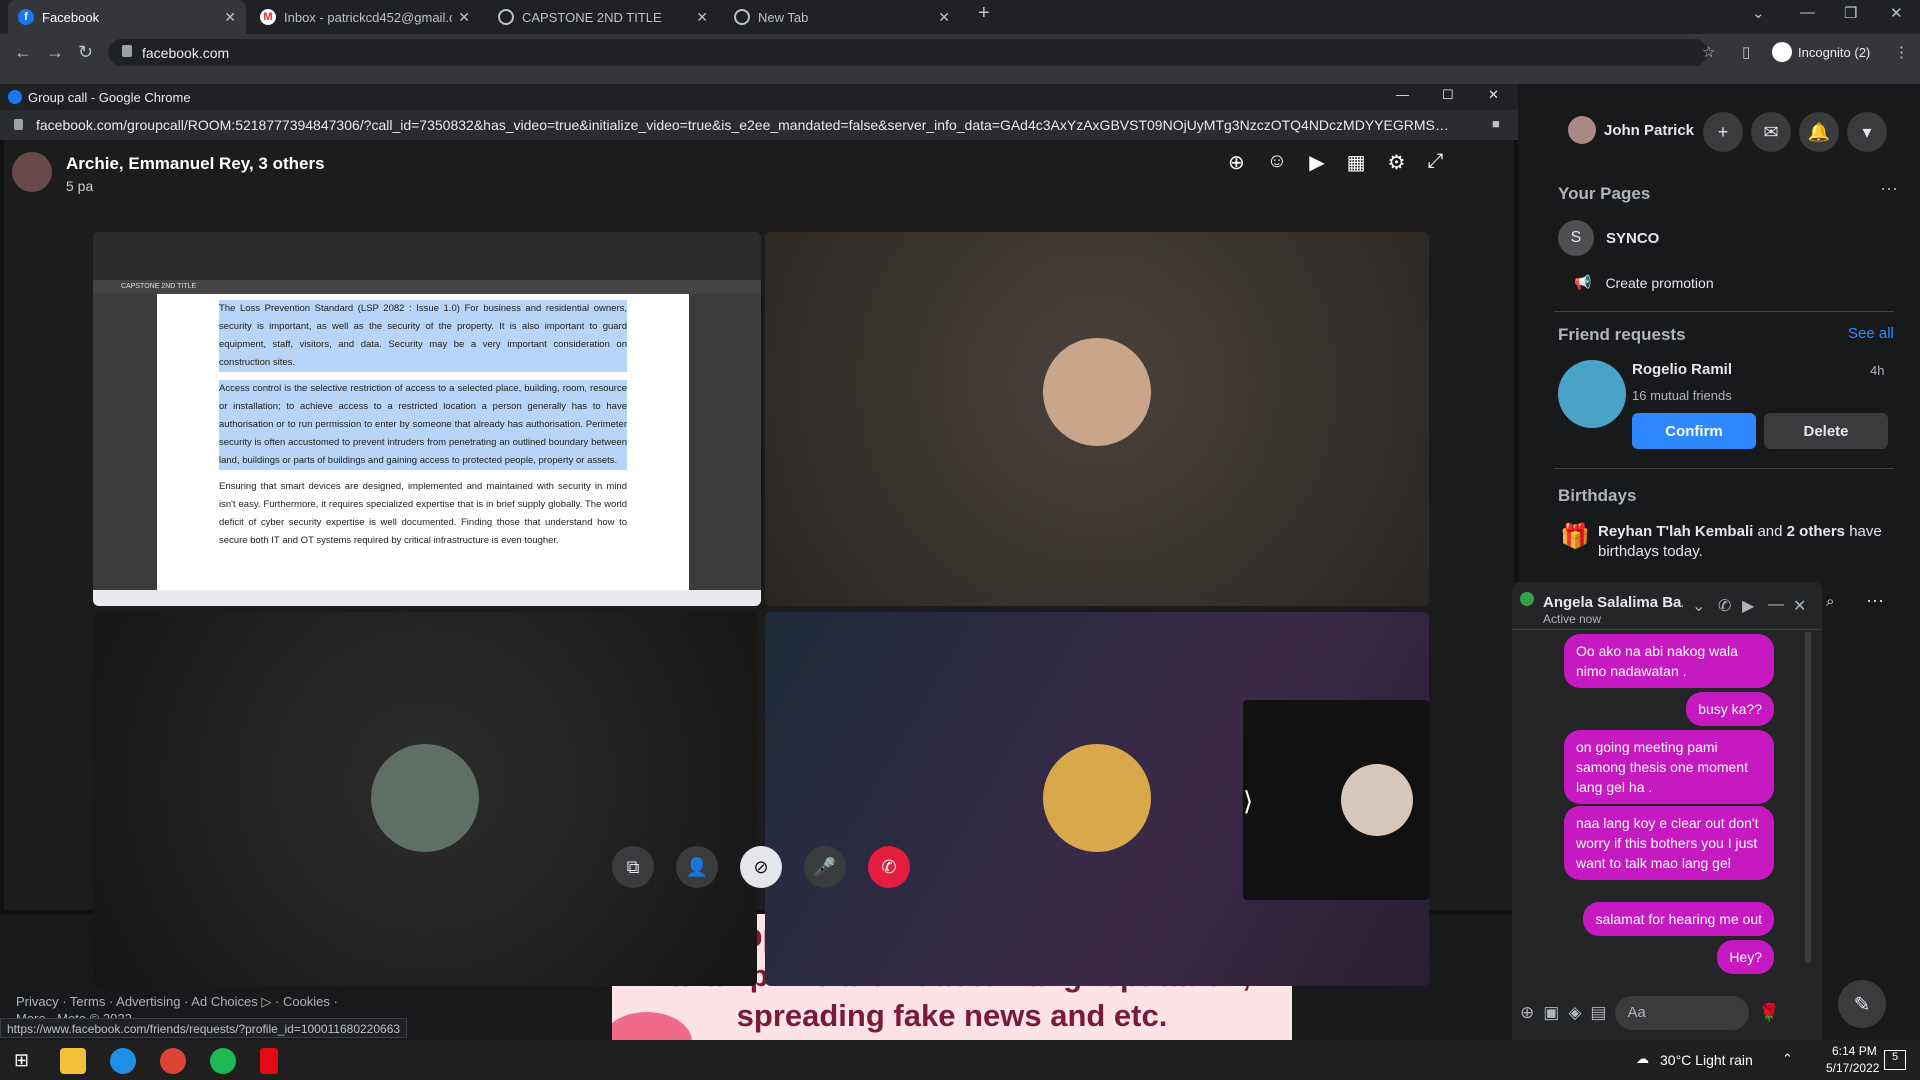 This screenshot has height=1080, width=1920. What do you see at coordinates (908, 52) in the screenshot?
I see `address-bar: facebook.com` at bounding box center [908, 52].